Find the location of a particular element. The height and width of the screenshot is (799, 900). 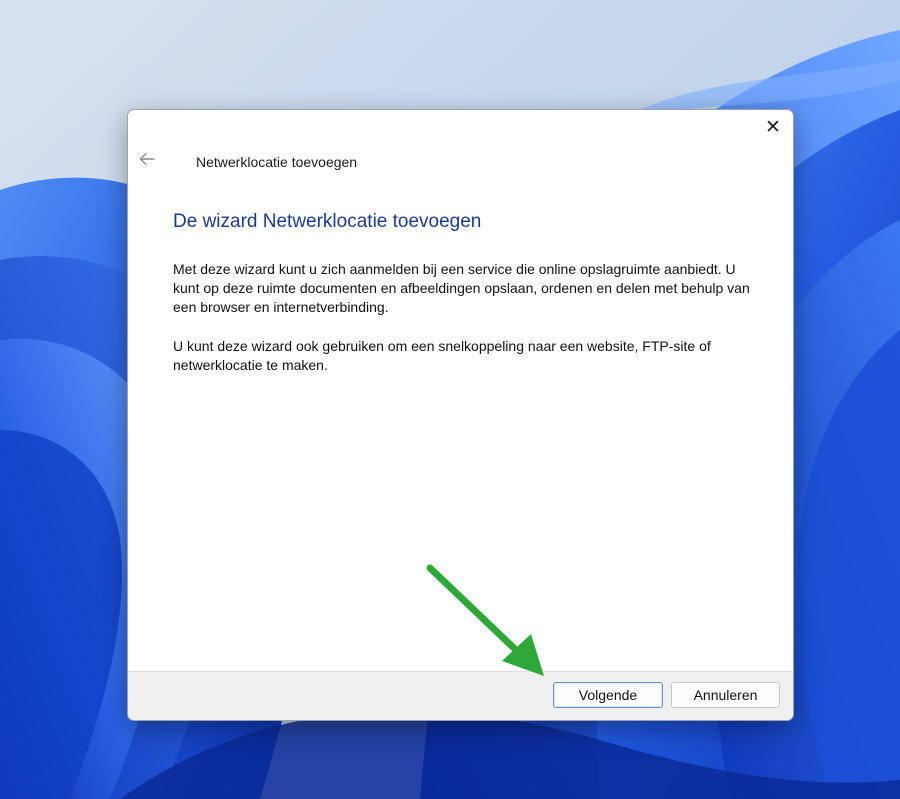

back-arrow-icon is located at coordinates (147, 159).